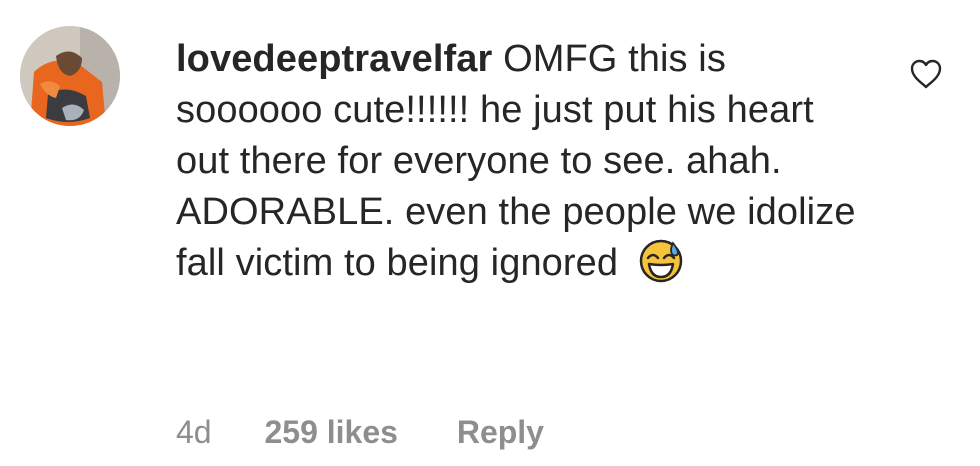  Describe the element at coordinates (334, 59) in the screenshot. I see `comment-username: lovedeeptravelfar` at that location.